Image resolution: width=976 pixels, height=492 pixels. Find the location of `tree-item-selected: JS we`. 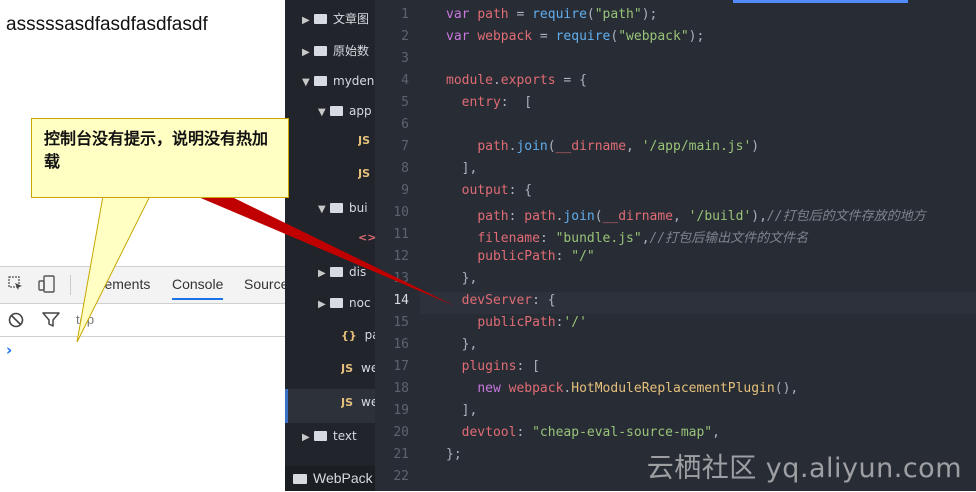

tree-item-selected: JS we is located at coordinates (331, 406).